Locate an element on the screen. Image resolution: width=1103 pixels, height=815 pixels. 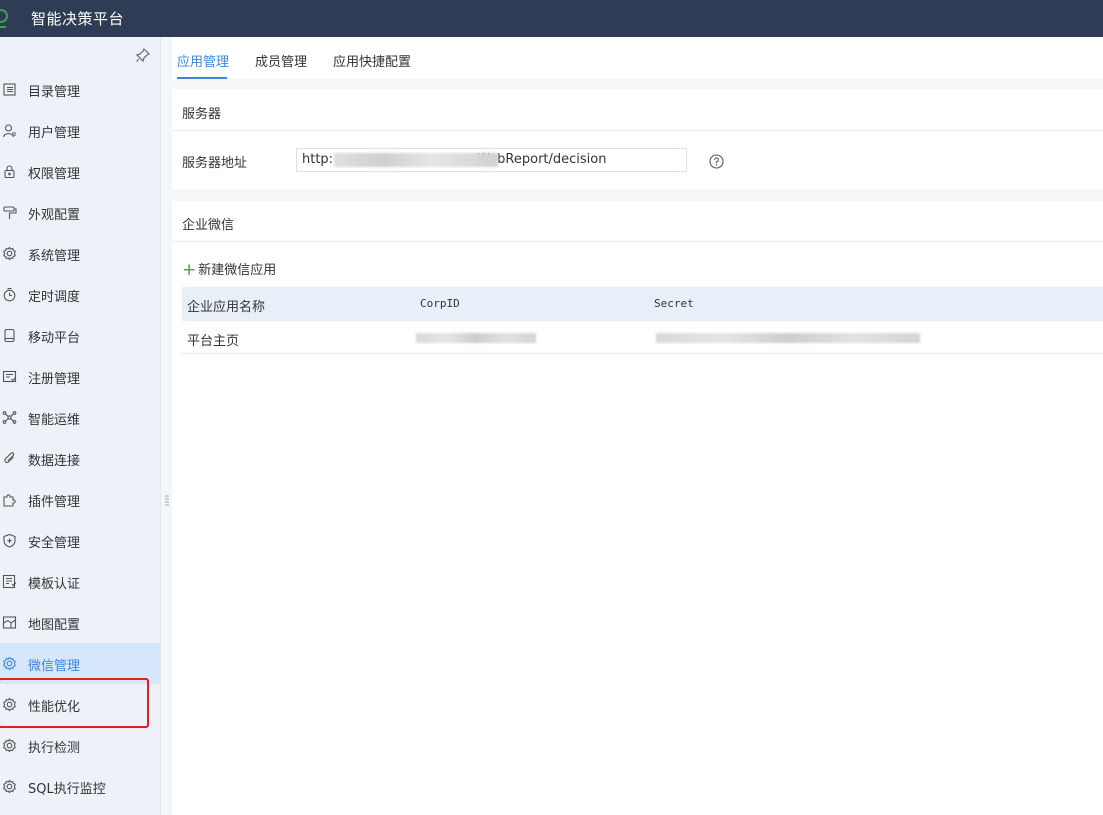
sidebar-item-label: 数据连接 is located at coordinates (54, 461).